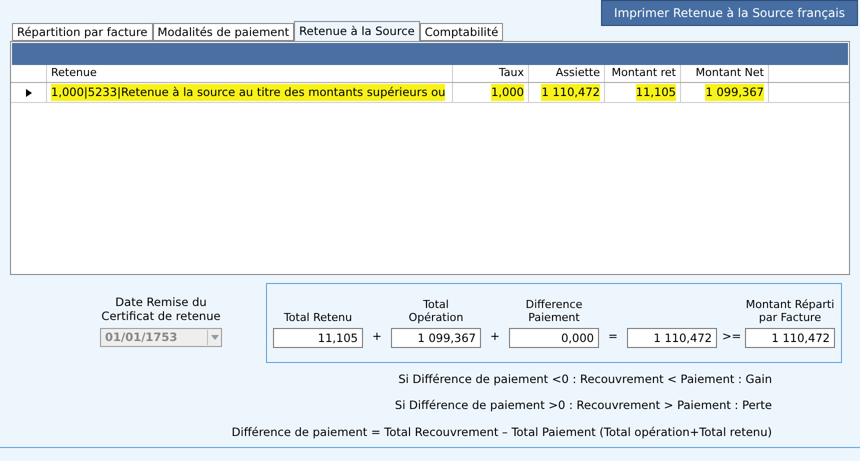 This screenshot has height=461, width=860. Describe the element at coordinates (436, 338) in the screenshot. I see `total-field: 1 099,367` at that location.